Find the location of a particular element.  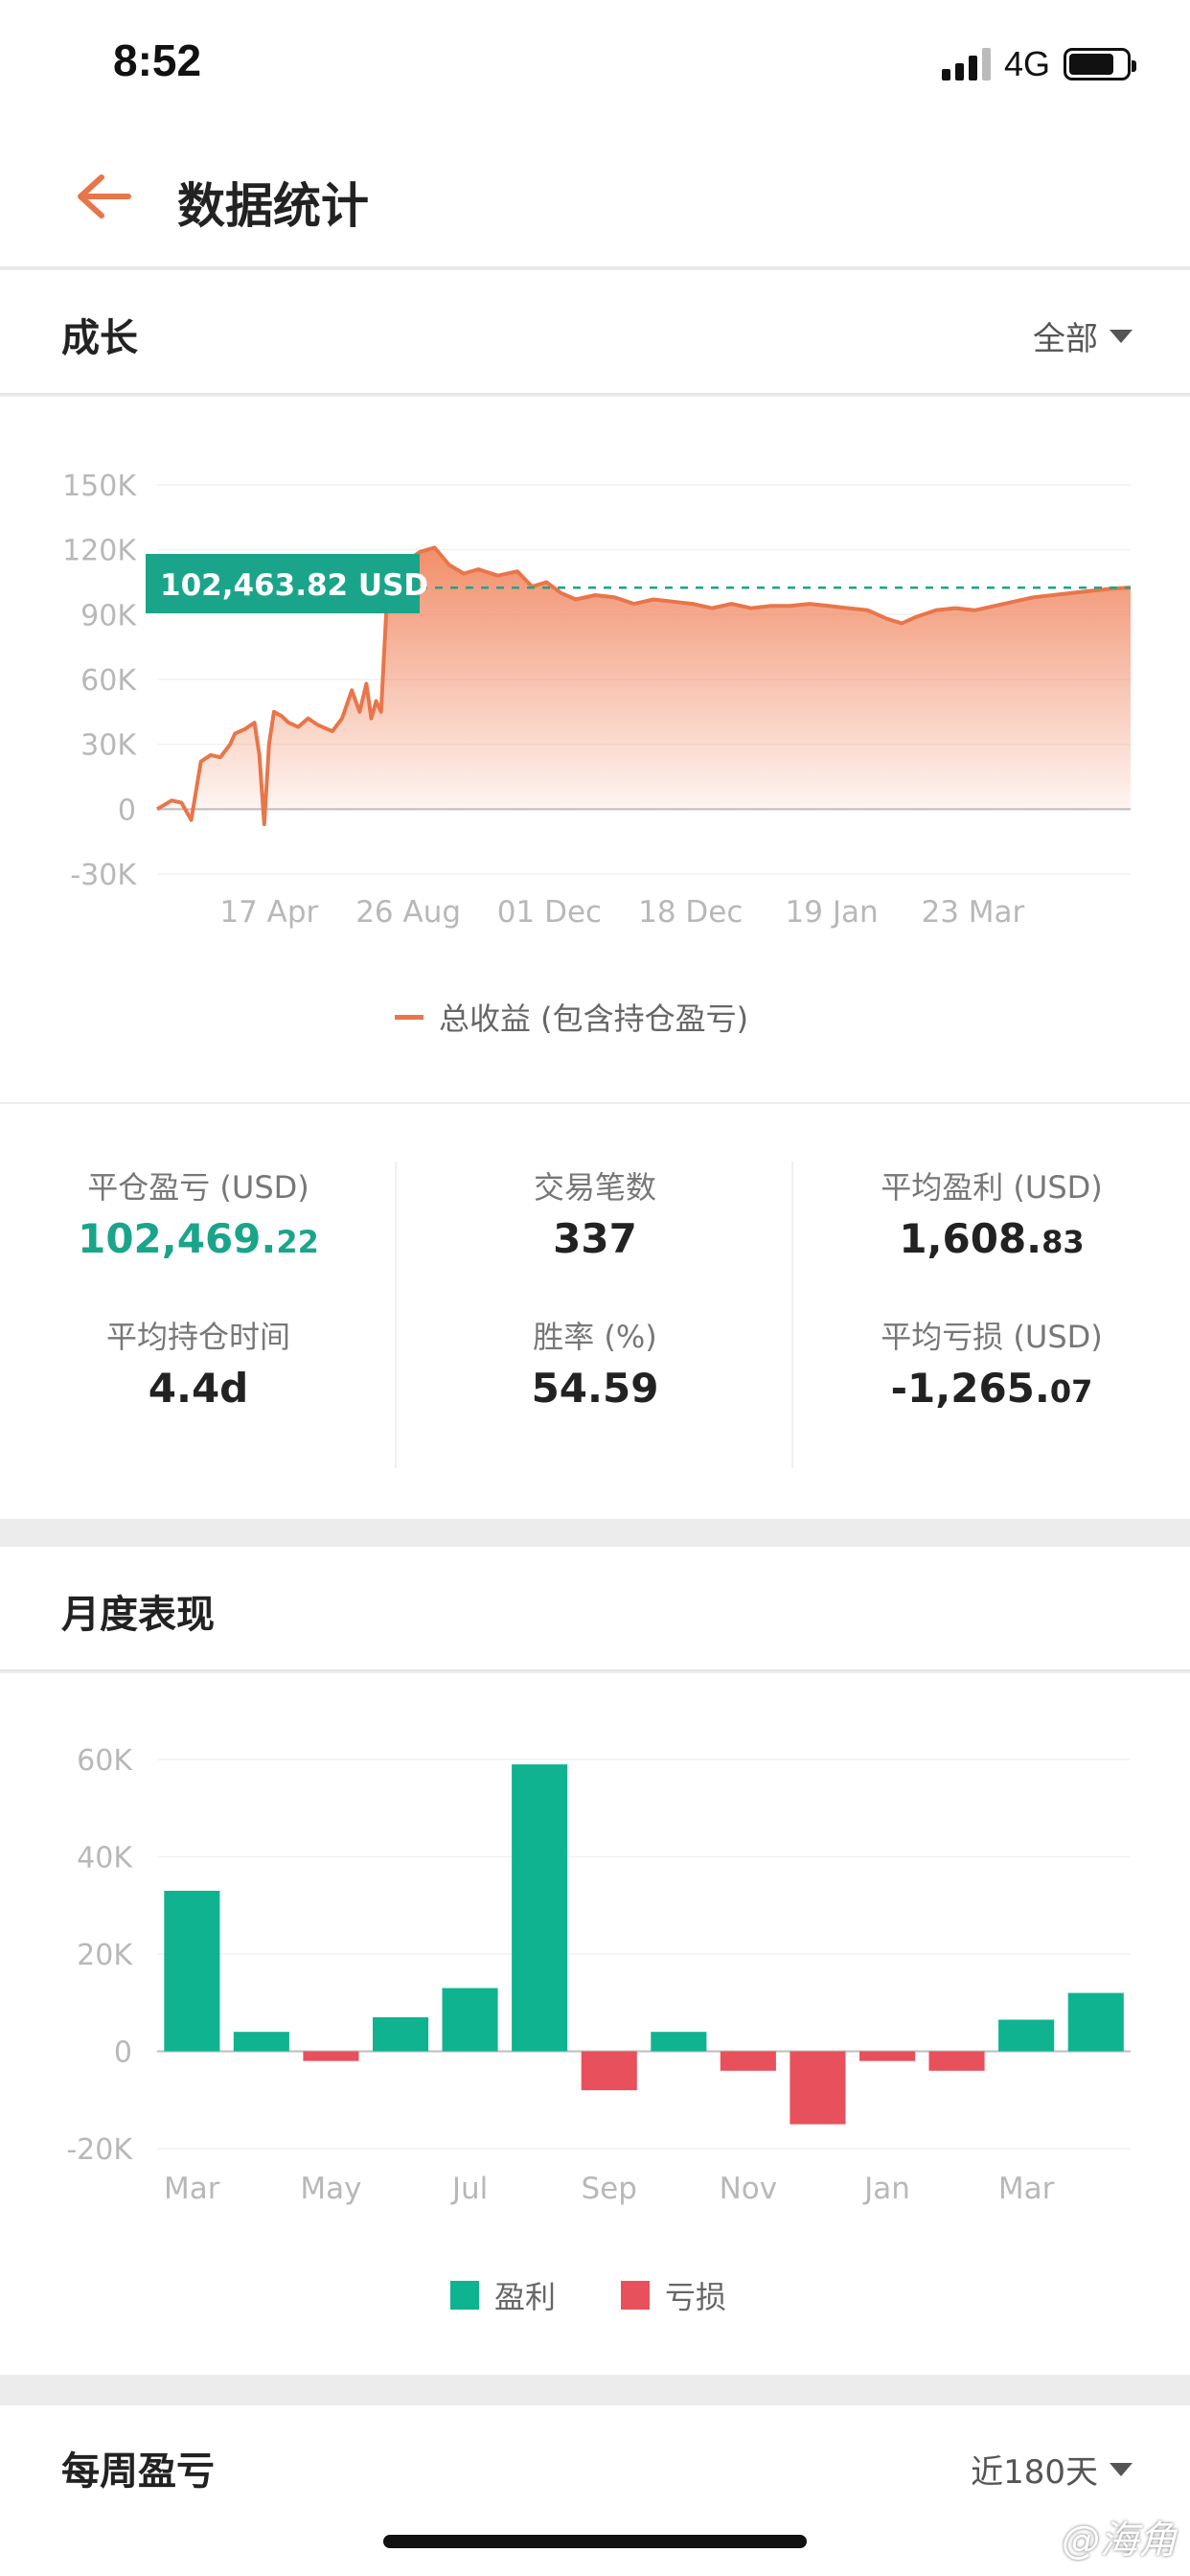

y-tick-label: -20K is located at coordinates (99, 2150).